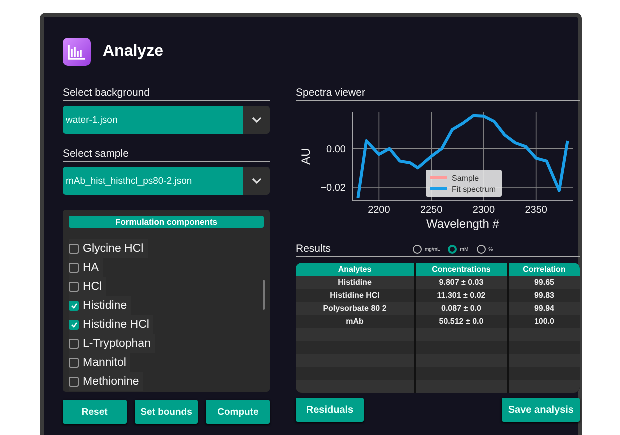 Image resolution: width=620 pixels, height=435 pixels. What do you see at coordinates (106, 381) in the screenshot?
I see `component-option: Methionine` at bounding box center [106, 381].